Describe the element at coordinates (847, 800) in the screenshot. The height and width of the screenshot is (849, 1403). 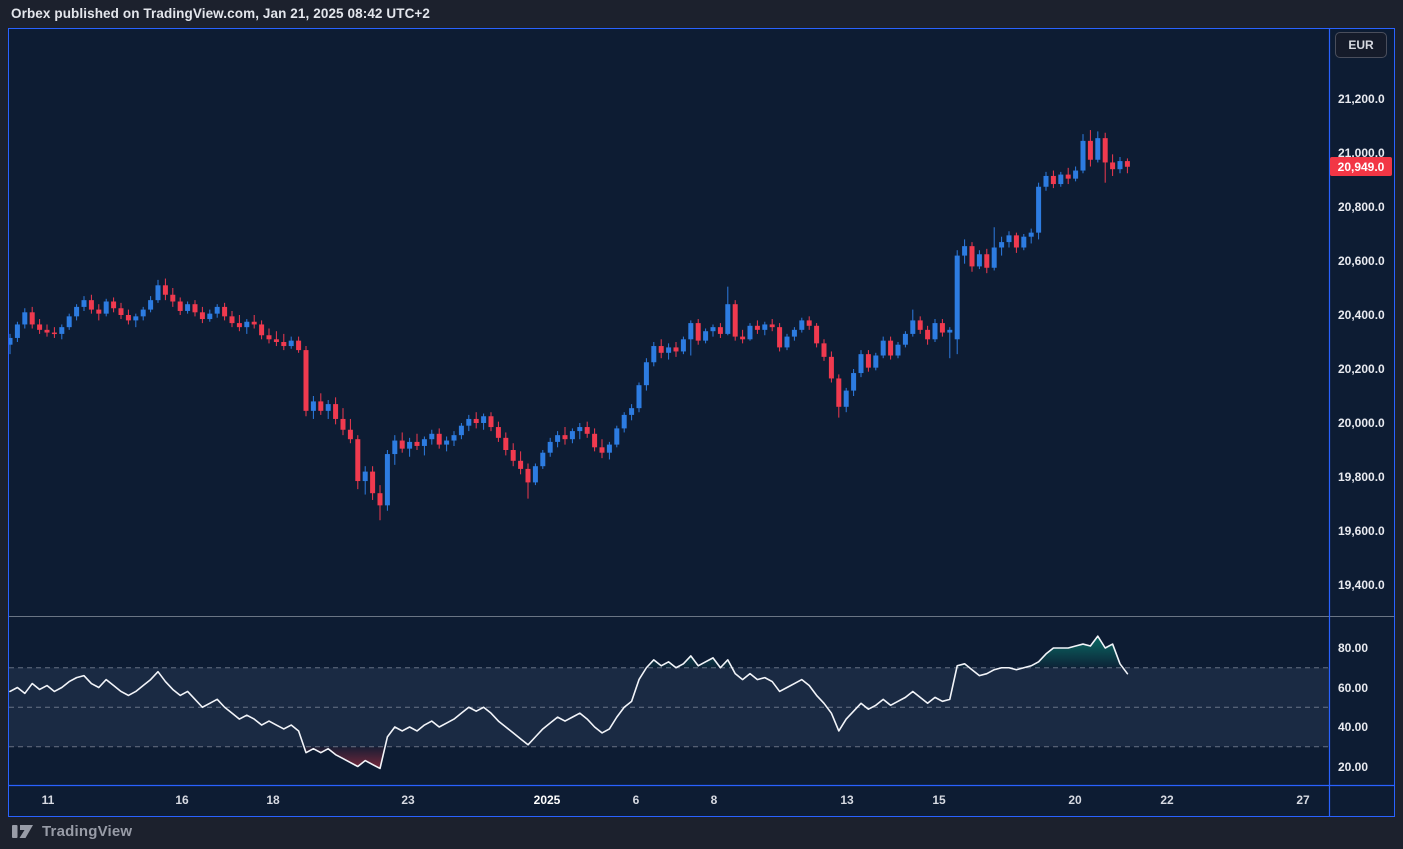
I see `time-tick-label: 13` at that location.